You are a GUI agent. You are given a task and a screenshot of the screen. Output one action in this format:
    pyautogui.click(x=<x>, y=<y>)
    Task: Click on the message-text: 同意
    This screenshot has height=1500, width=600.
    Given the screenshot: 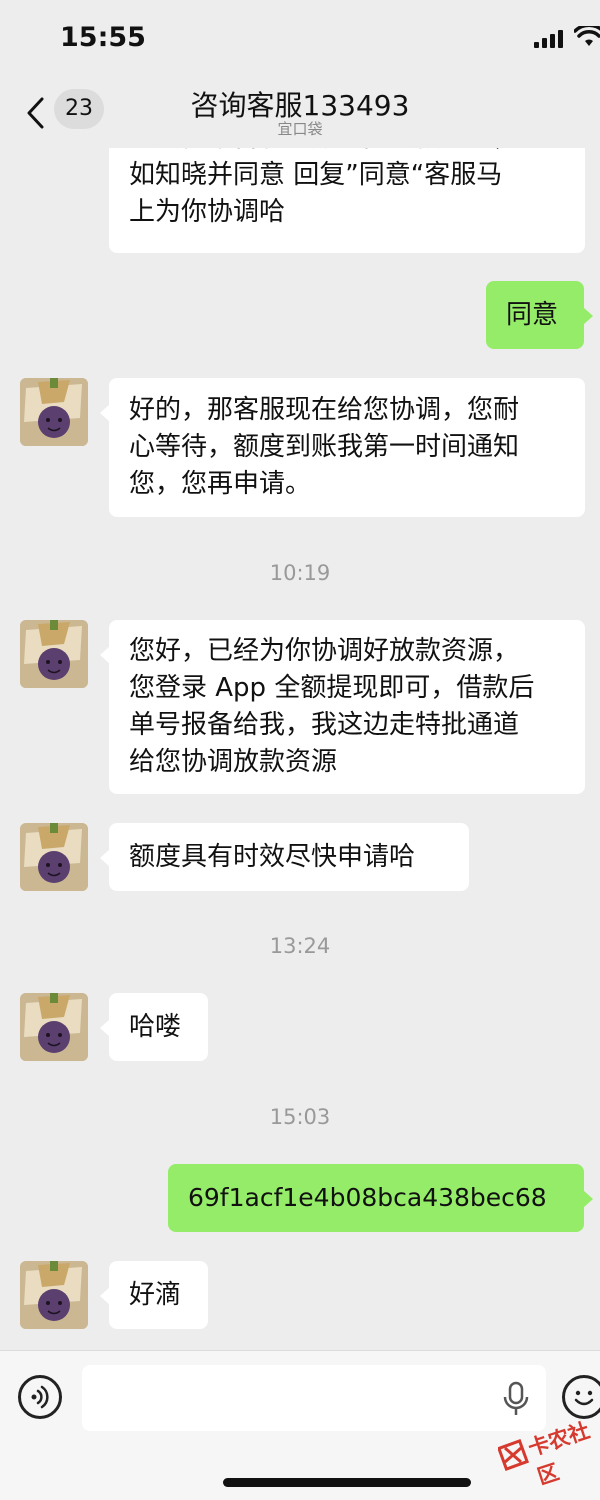 What is the action you would take?
    pyautogui.click(x=532, y=315)
    